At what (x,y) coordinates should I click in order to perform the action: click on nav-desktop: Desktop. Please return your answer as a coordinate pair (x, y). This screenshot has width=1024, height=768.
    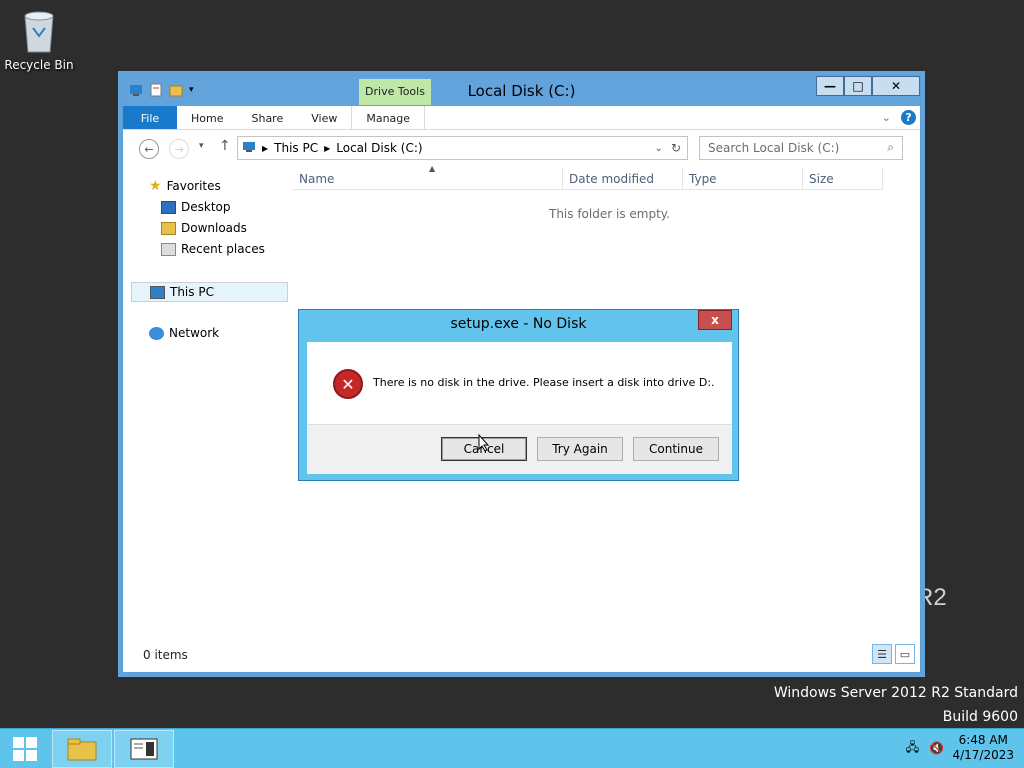
    Looking at the image, I should click on (196, 207).